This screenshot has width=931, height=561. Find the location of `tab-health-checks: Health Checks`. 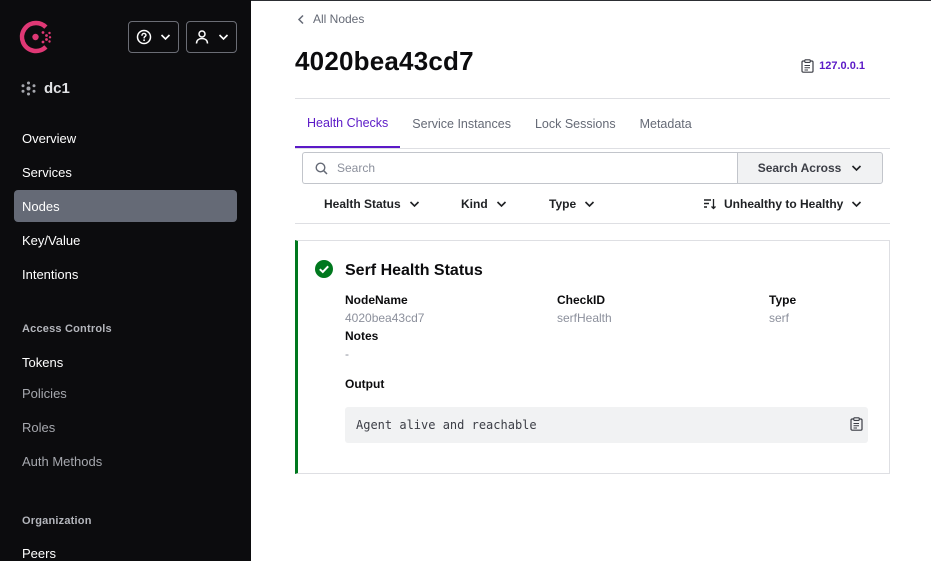

tab-health-checks: Health Checks is located at coordinates (348, 123).